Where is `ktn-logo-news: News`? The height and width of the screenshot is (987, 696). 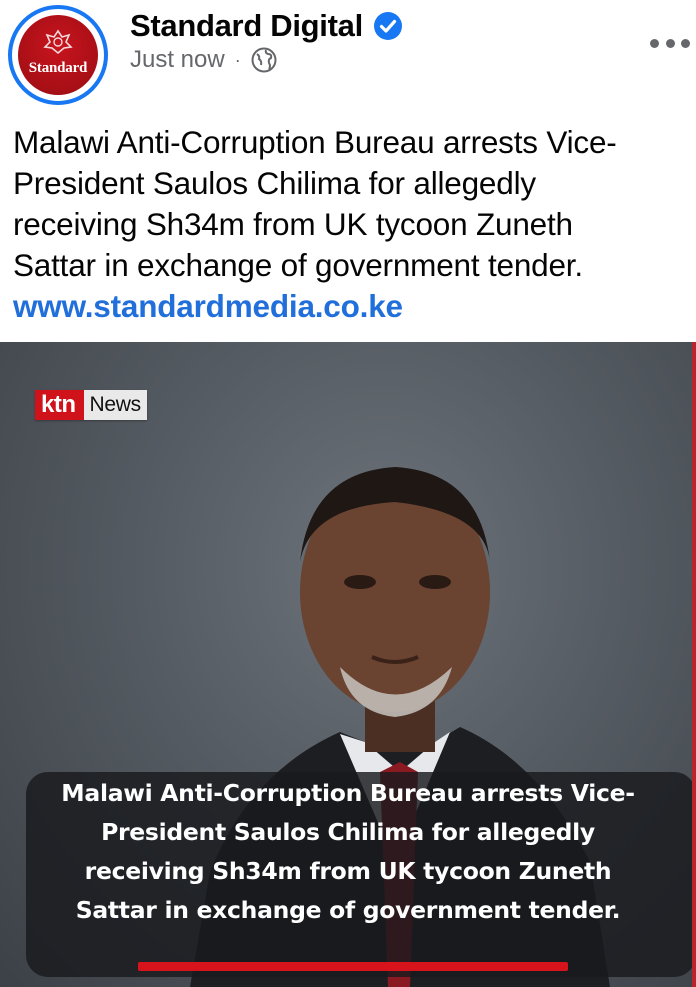
ktn-logo-news: News is located at coordinates (115, 405).